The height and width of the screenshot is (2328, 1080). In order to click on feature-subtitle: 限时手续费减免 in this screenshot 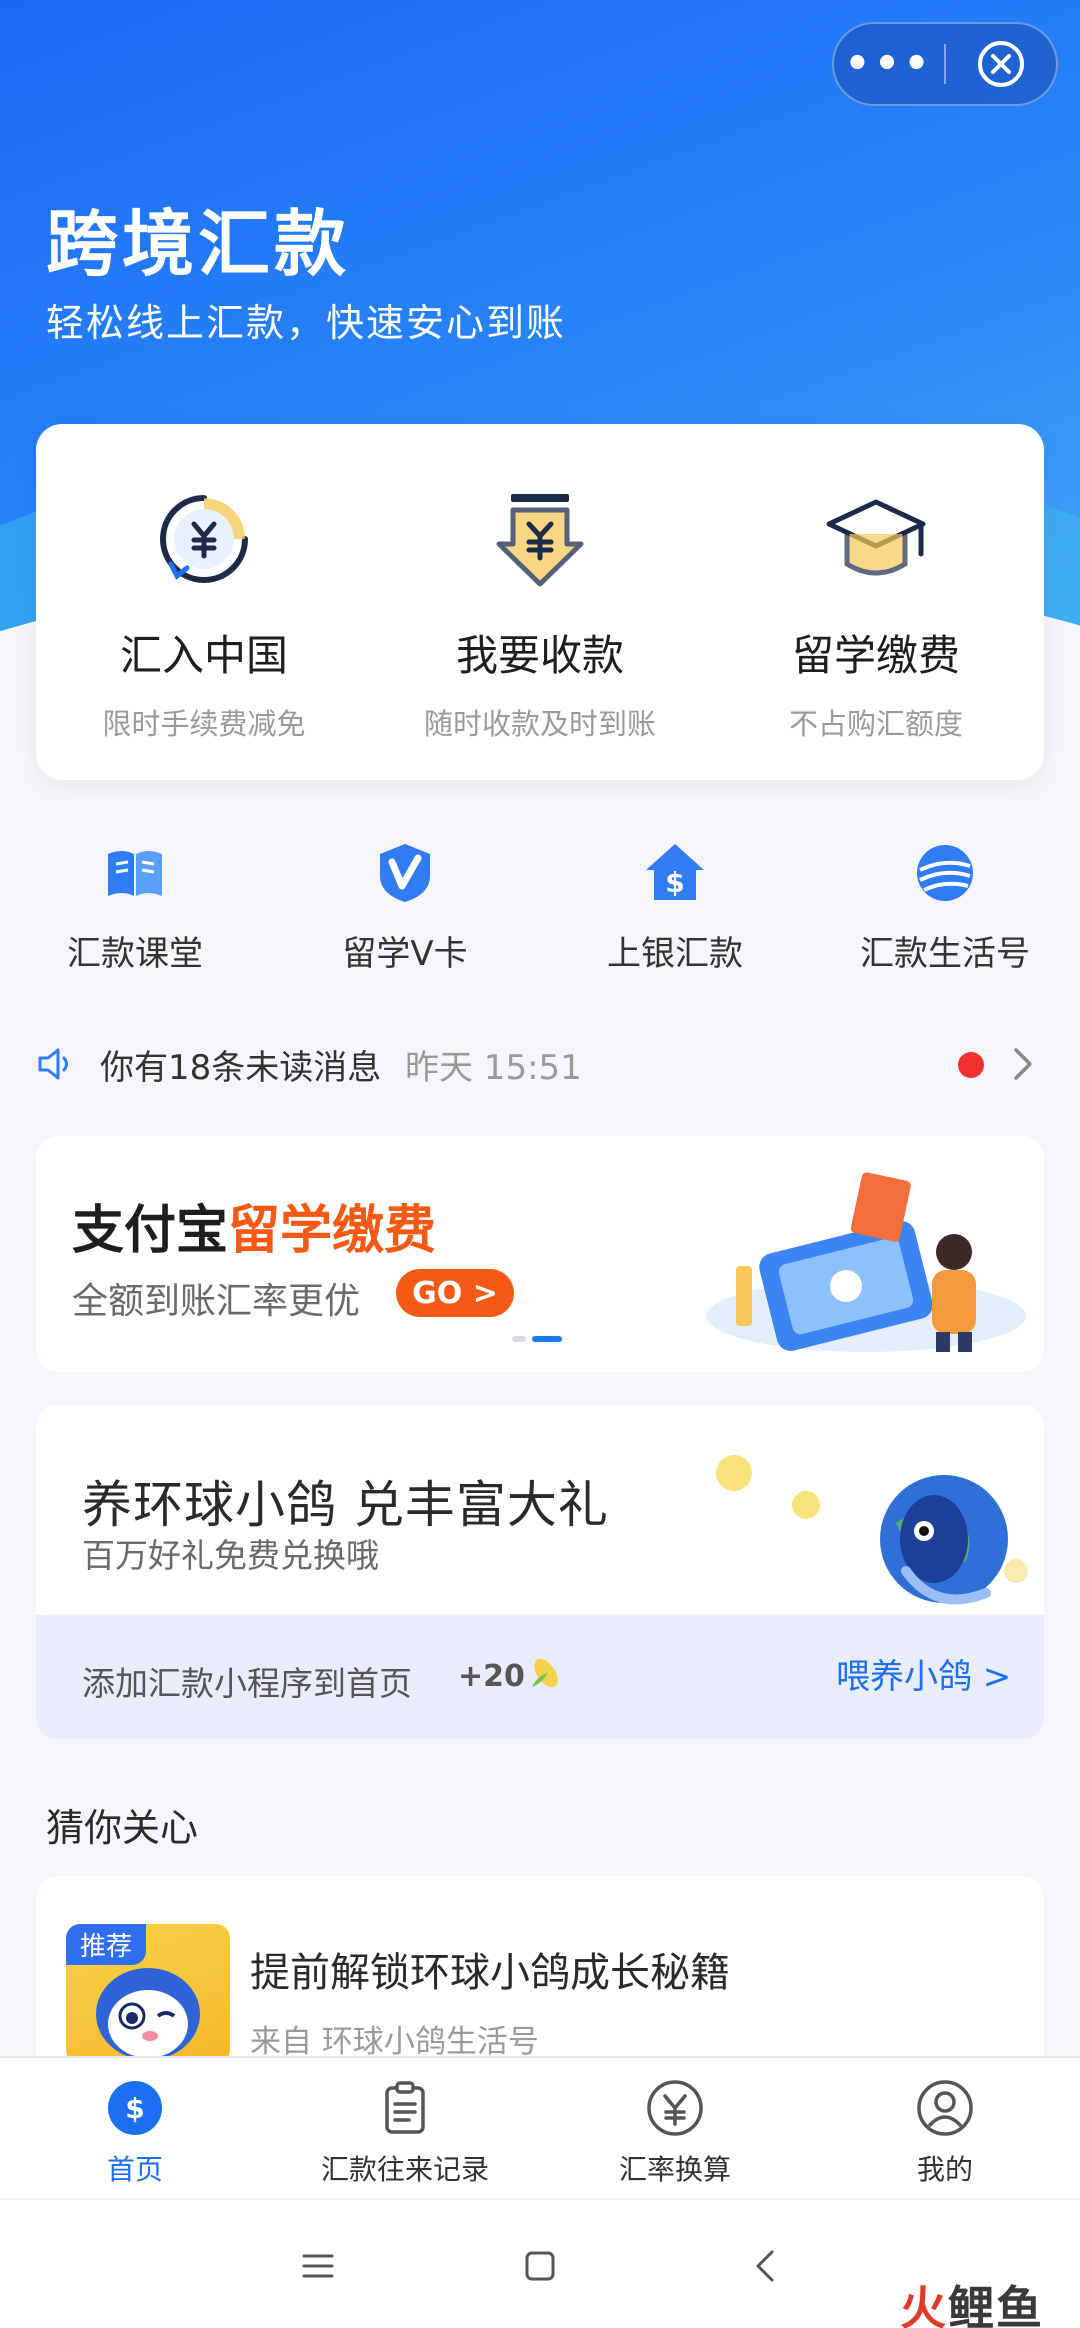, I will do `click(204, 724)`.